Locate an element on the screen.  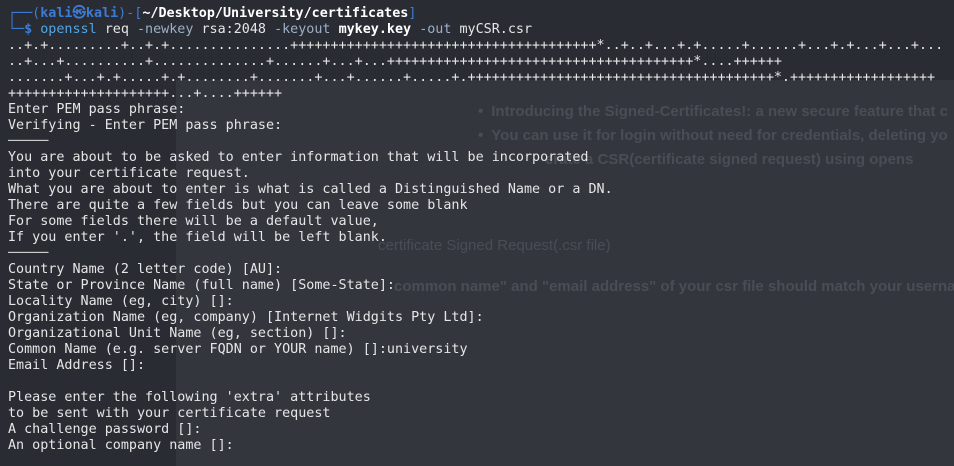
command-program: openssl is located at coordinates (68, 29).